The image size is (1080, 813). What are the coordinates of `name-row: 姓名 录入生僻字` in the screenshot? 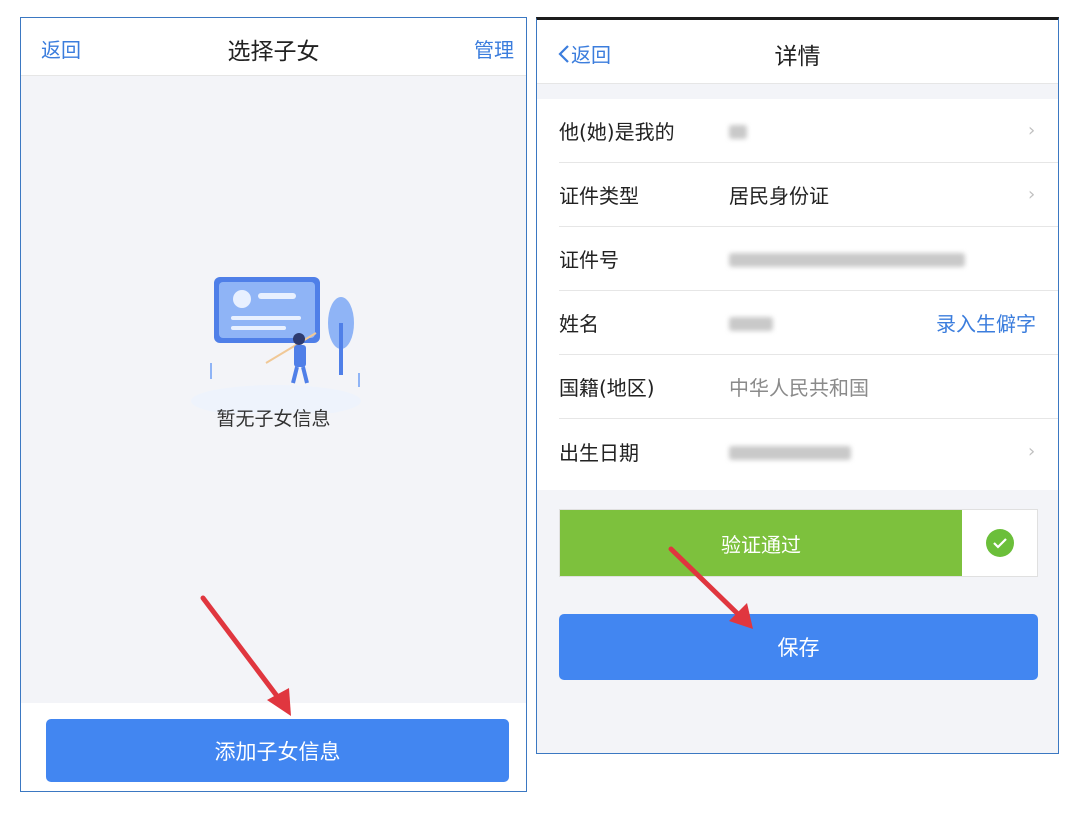 It's located at (808, 323).